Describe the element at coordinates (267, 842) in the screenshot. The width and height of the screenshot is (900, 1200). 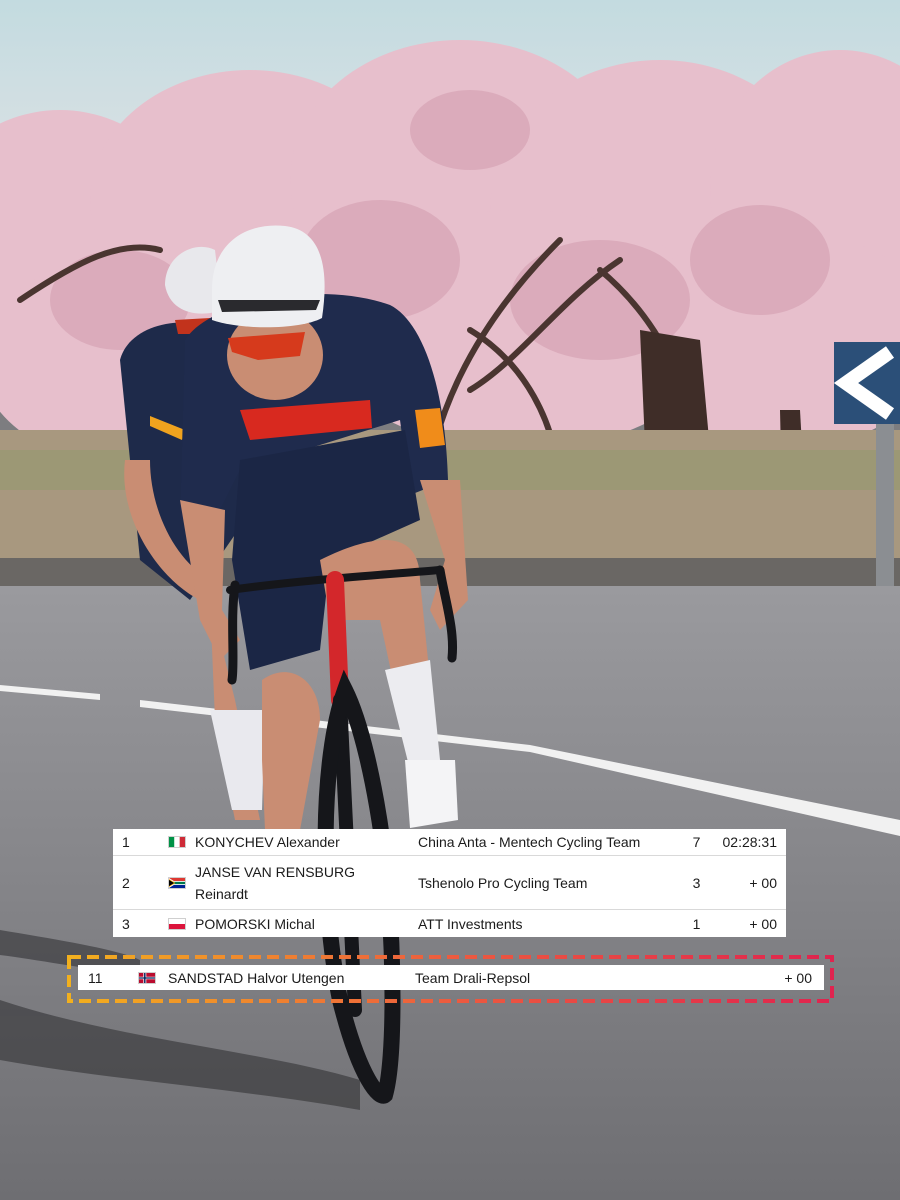
I see `rider-name: KONYCHEV Alexander` at that location.